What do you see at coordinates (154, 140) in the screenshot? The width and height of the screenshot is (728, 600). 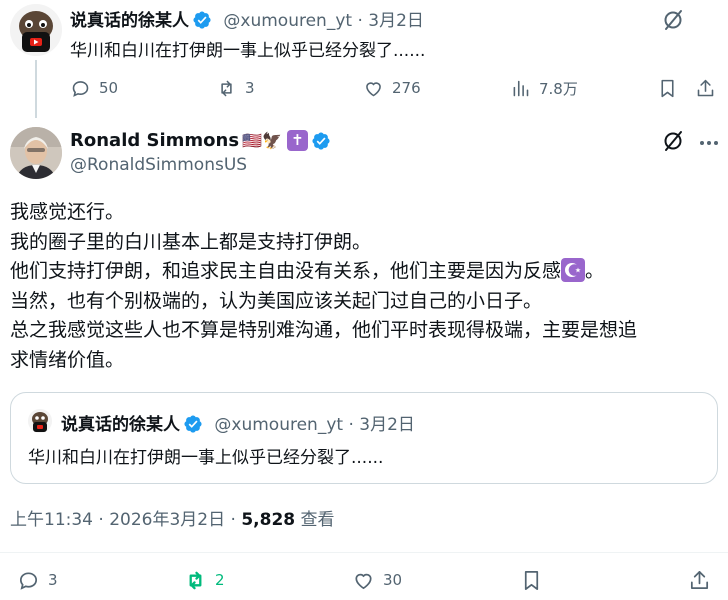 I see `author-name: Ronald Simmons` at bounding box center [154, 140].